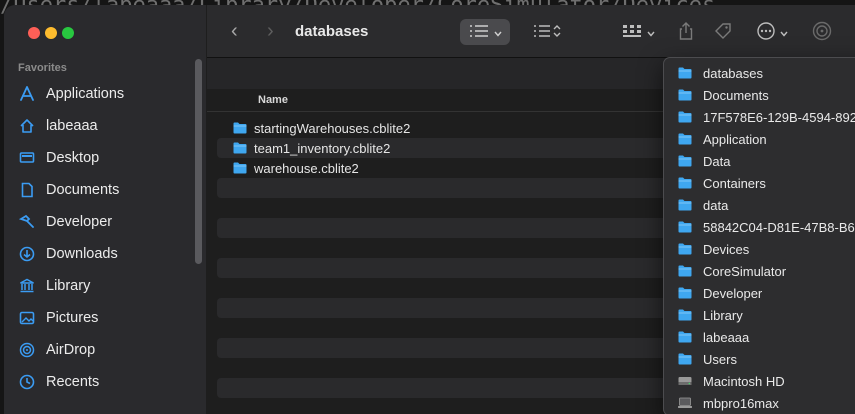 The image size is (855, 414). What do you see at coordinates (726, 337) in the screenshot?
I see `path-menu-item-label: labeaaa` at bounding box center [726, 337].